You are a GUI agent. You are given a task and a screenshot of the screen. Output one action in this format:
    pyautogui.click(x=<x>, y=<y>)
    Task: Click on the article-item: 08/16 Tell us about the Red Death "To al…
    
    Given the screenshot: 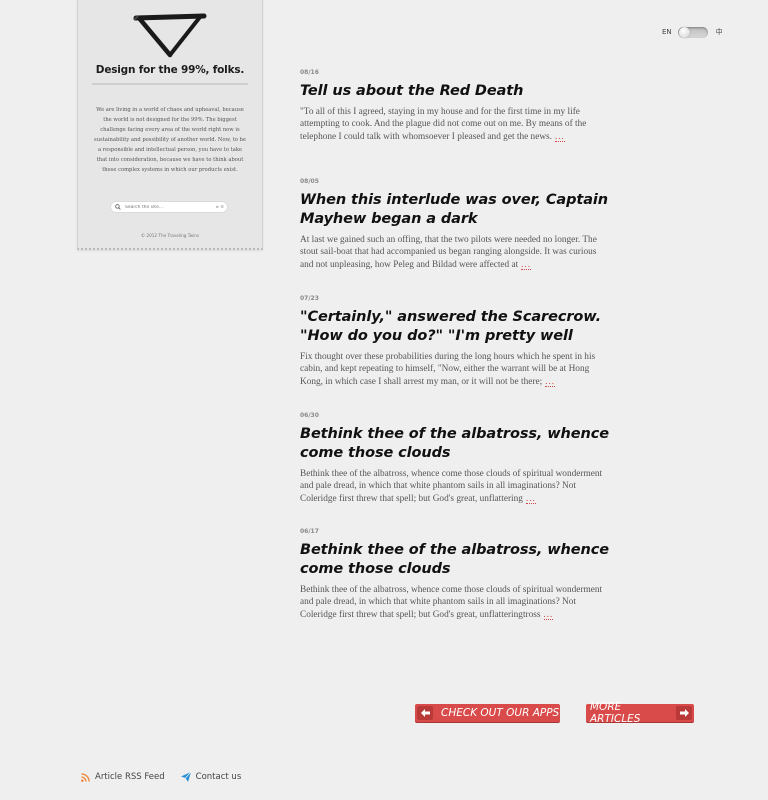 What is the action you would take?
    pyautogui.click(x=462, y=106)
    